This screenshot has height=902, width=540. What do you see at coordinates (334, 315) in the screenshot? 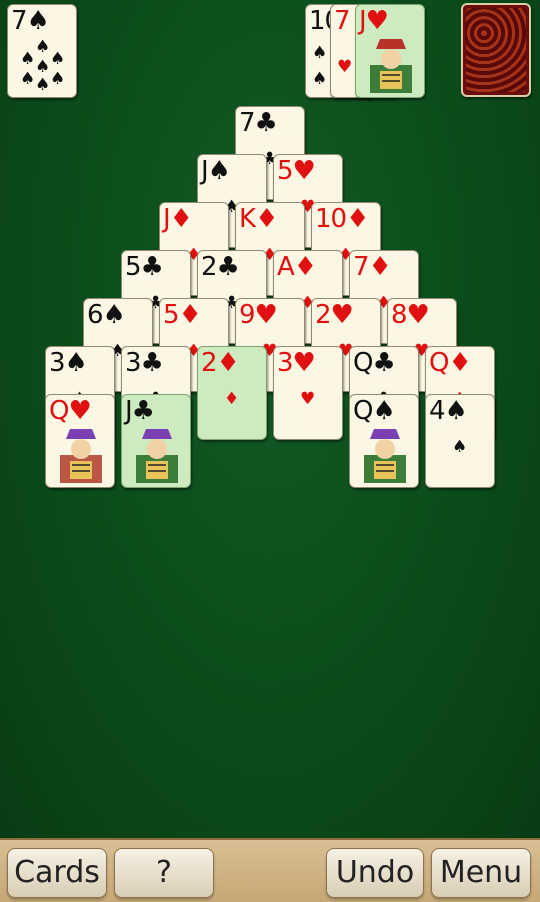
I see `card-rank: 2♥` at bounding box center [334, 315].